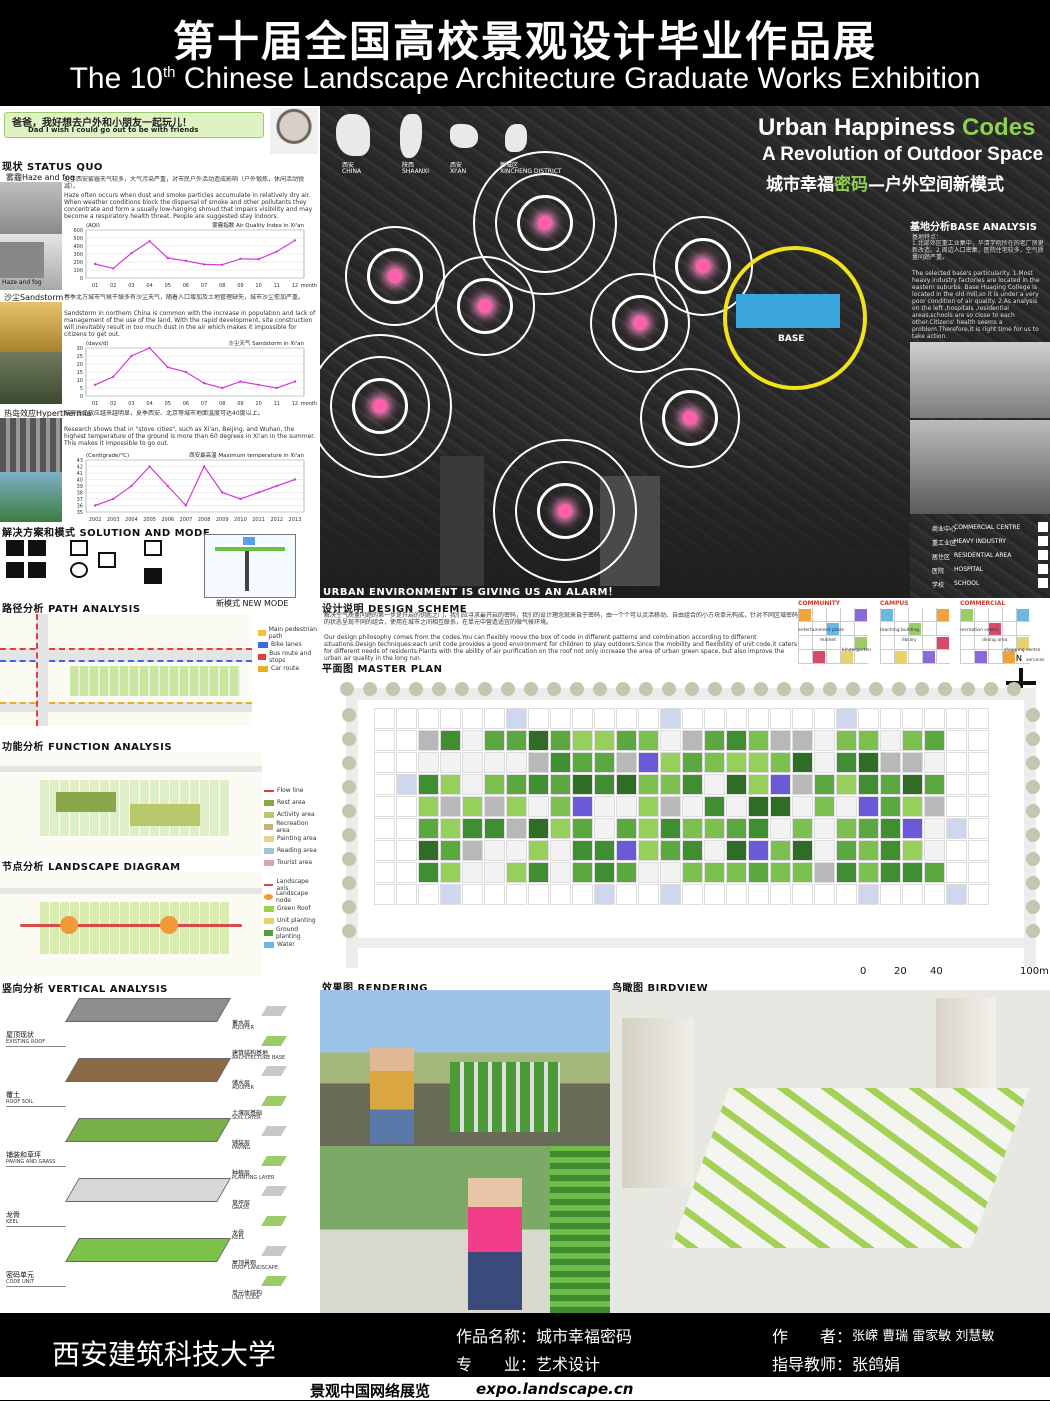  I want to click on legend-item: Painting area, so click(292, 838).